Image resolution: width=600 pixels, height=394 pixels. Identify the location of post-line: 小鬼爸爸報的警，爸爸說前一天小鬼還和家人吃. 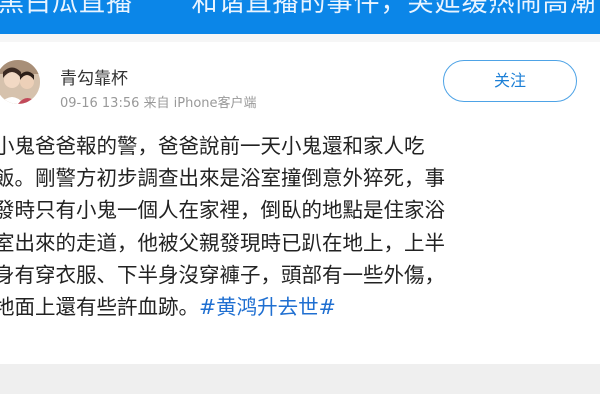
(212, 146).